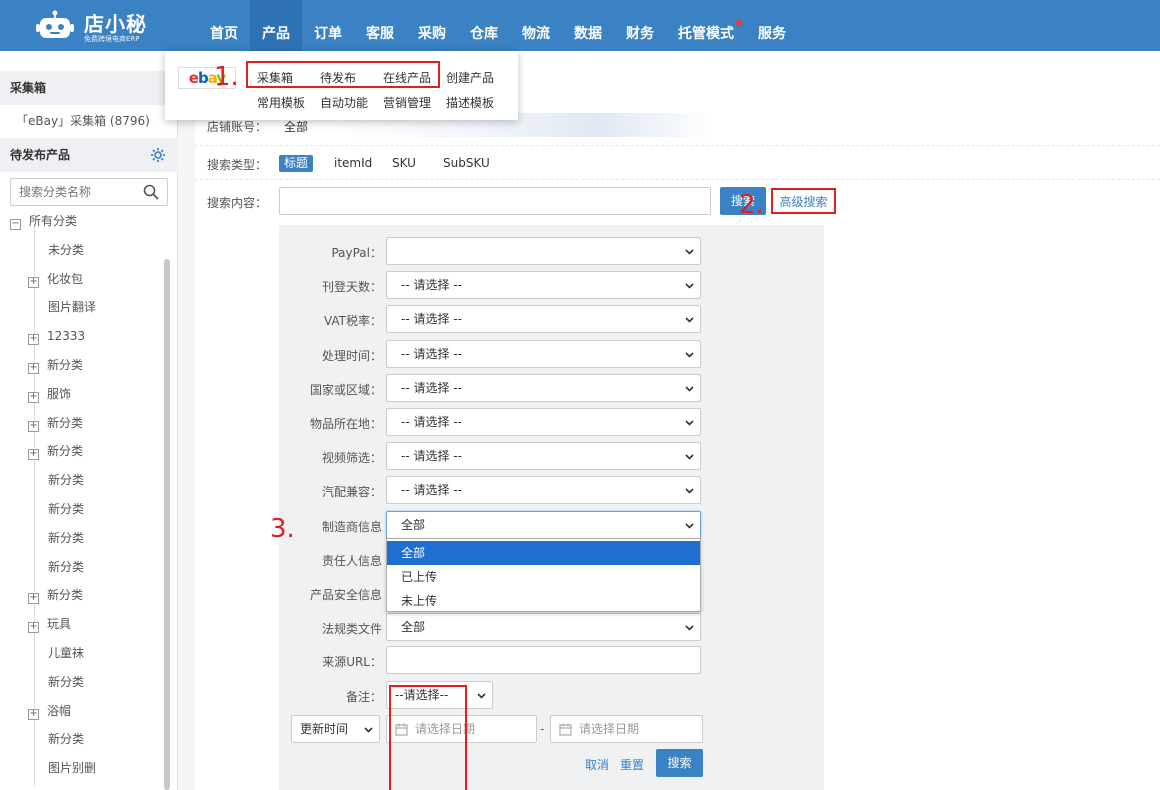  Describe the element at coordinates (772, 25) in the screenshot. I see `nav-service: 服务` at that location.